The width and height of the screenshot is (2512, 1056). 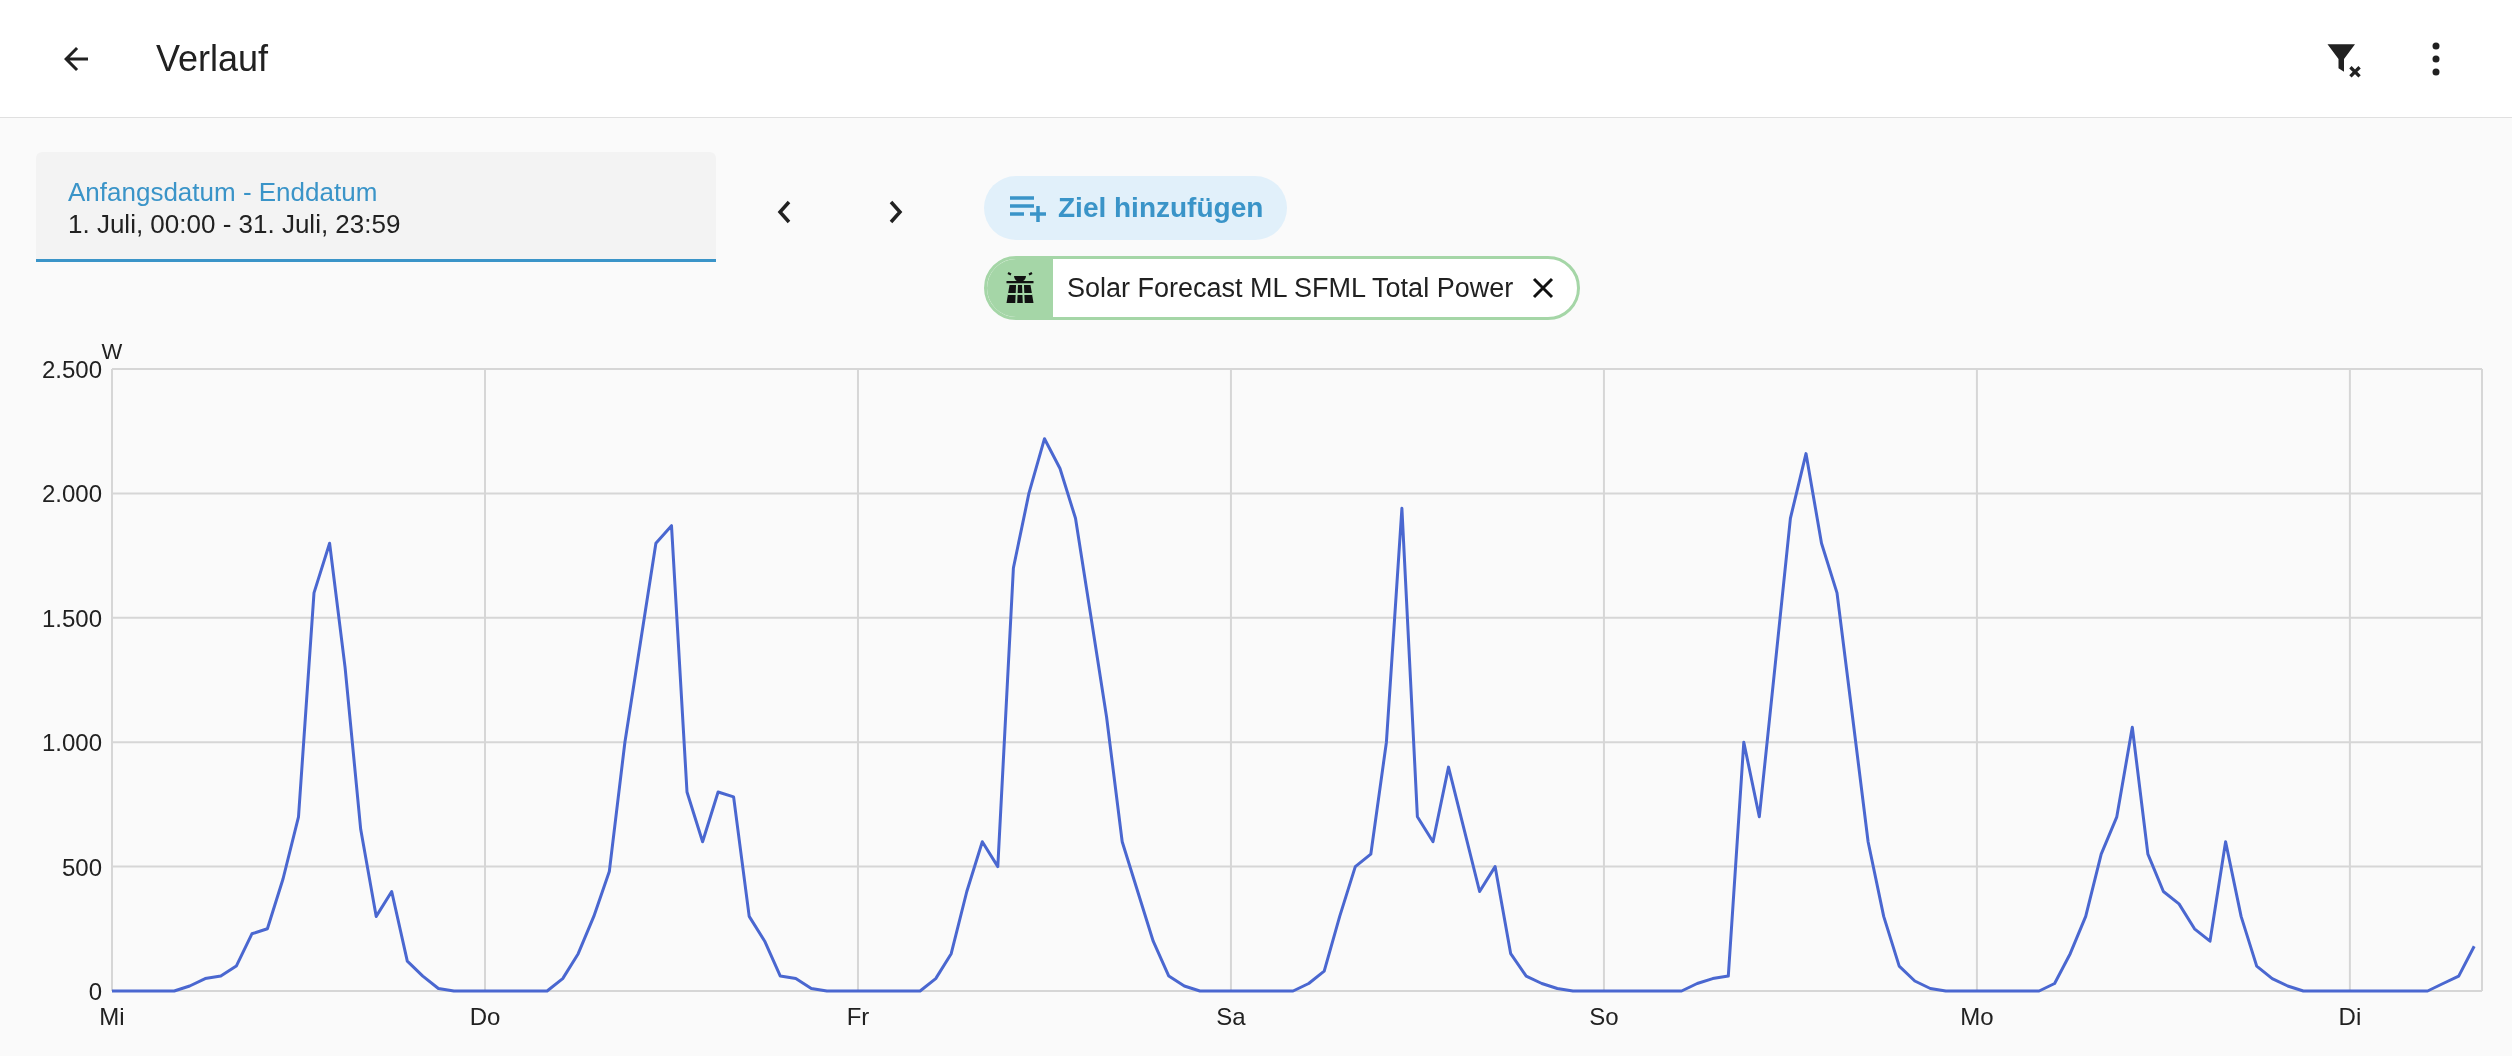 I want to click on y-axis-label: 1.000, so click(x=71, y=743).